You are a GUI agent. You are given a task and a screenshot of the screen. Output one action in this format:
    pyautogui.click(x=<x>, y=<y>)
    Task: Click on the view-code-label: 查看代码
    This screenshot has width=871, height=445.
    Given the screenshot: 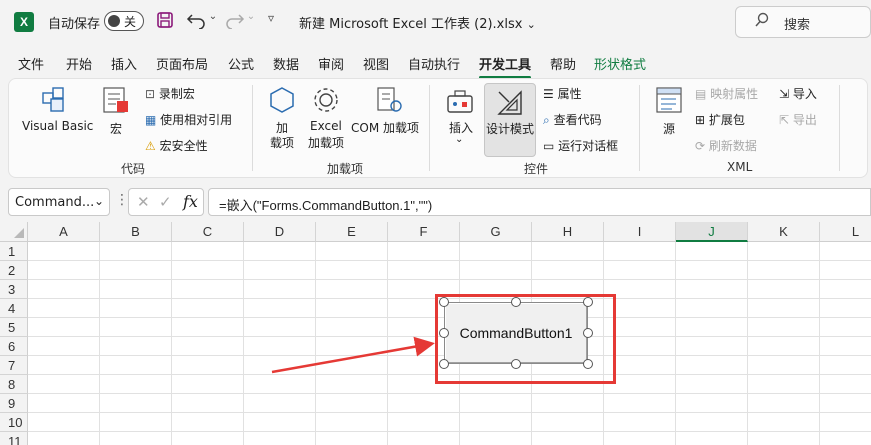 What is the action you would take?
    pyautogui.click(x=577, y=120)
    